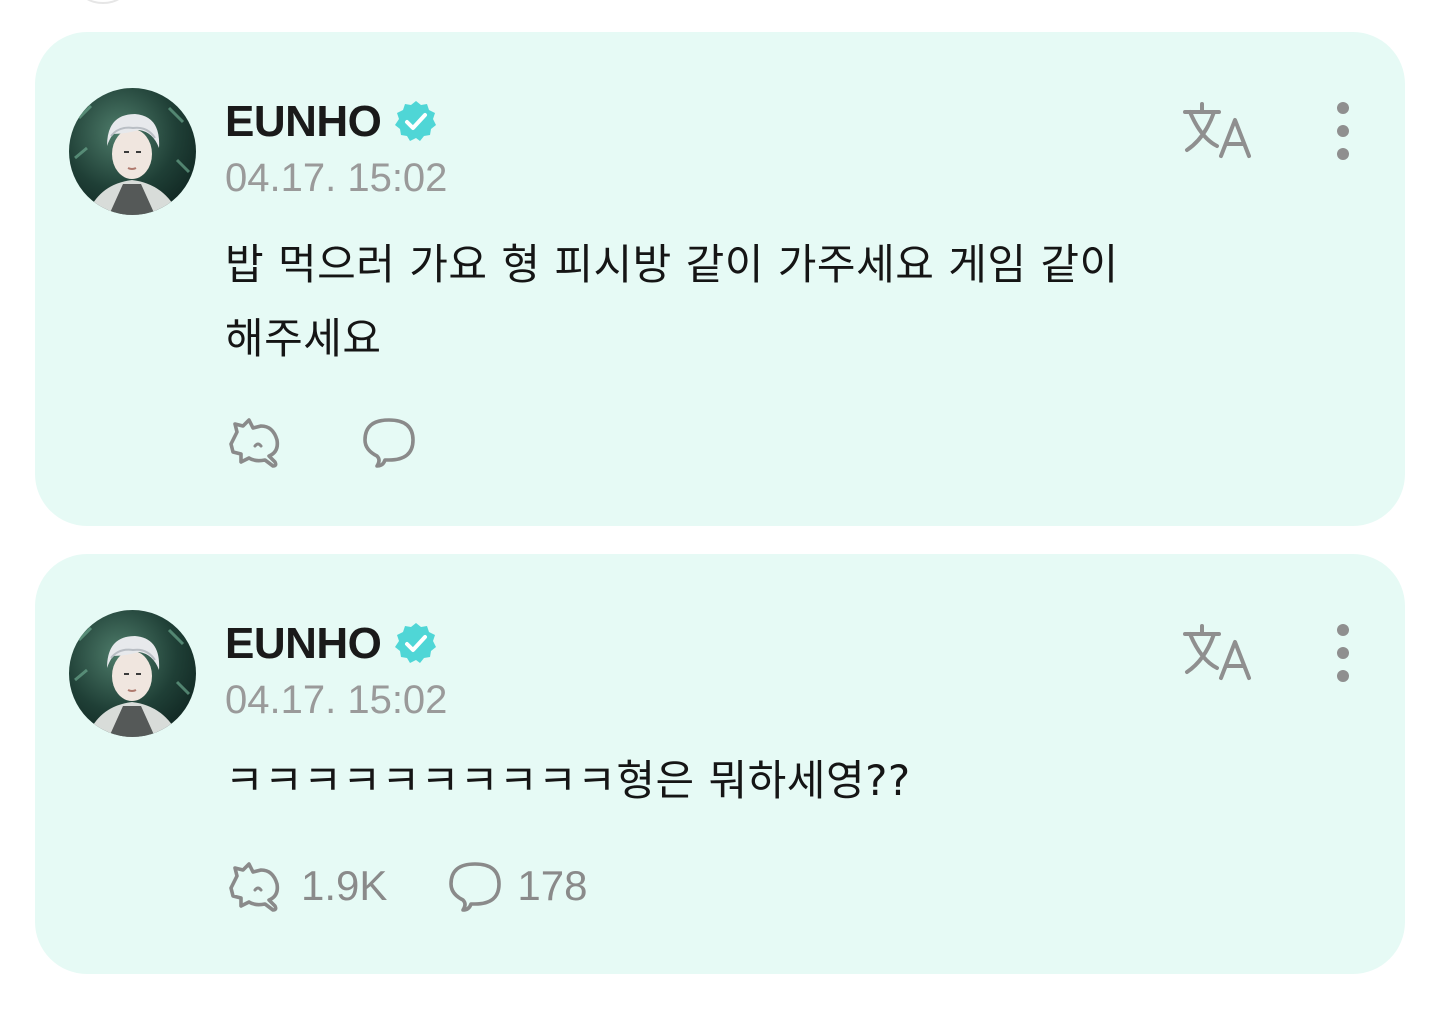 This screenshot has height=1011, width=1440. Describe the element at coordinates (103, 2) in the screenshot. I see `previous-avatar-edge` at that location.